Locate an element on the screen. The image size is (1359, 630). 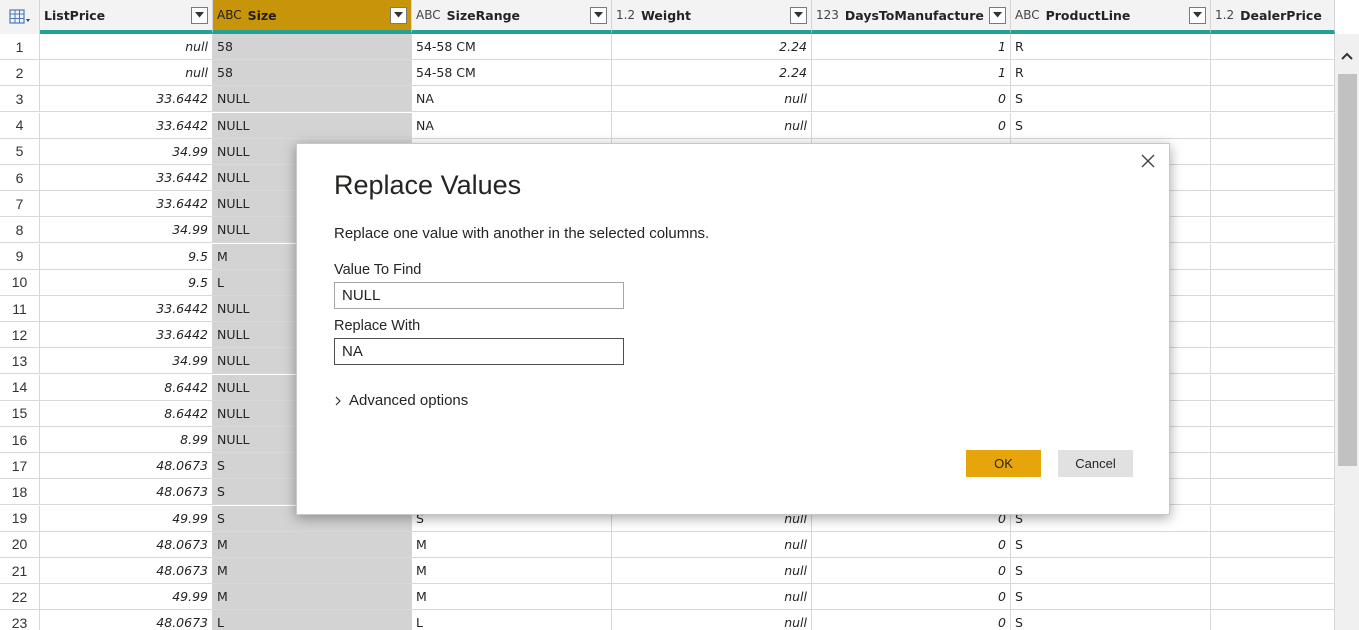
table-cell: NULL is located at coordinates (312, 125).